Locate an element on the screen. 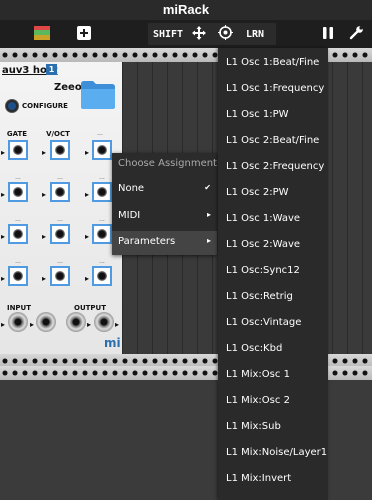 This screenshot has width=372, height=500. shift-button: SHIFT is located at coordinates (168, 34).